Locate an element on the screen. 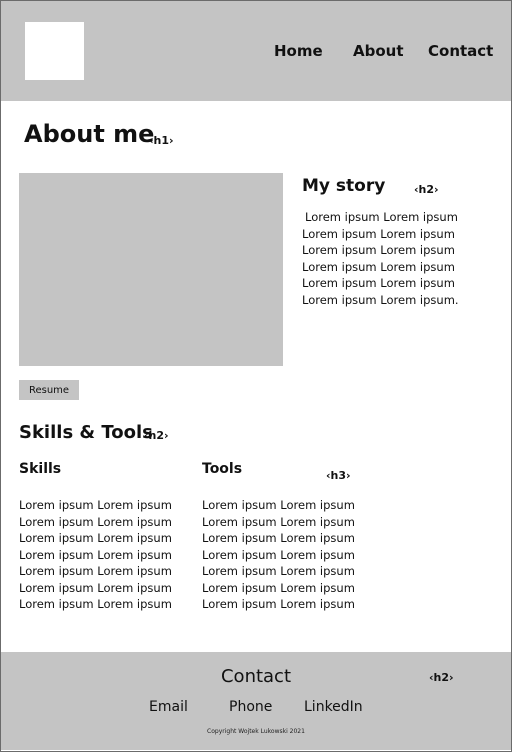 Image resolution: width=512 pixels, height=752 pixels. skills-tools-heading: Skills & Tools is located at coordinates (86, 432).